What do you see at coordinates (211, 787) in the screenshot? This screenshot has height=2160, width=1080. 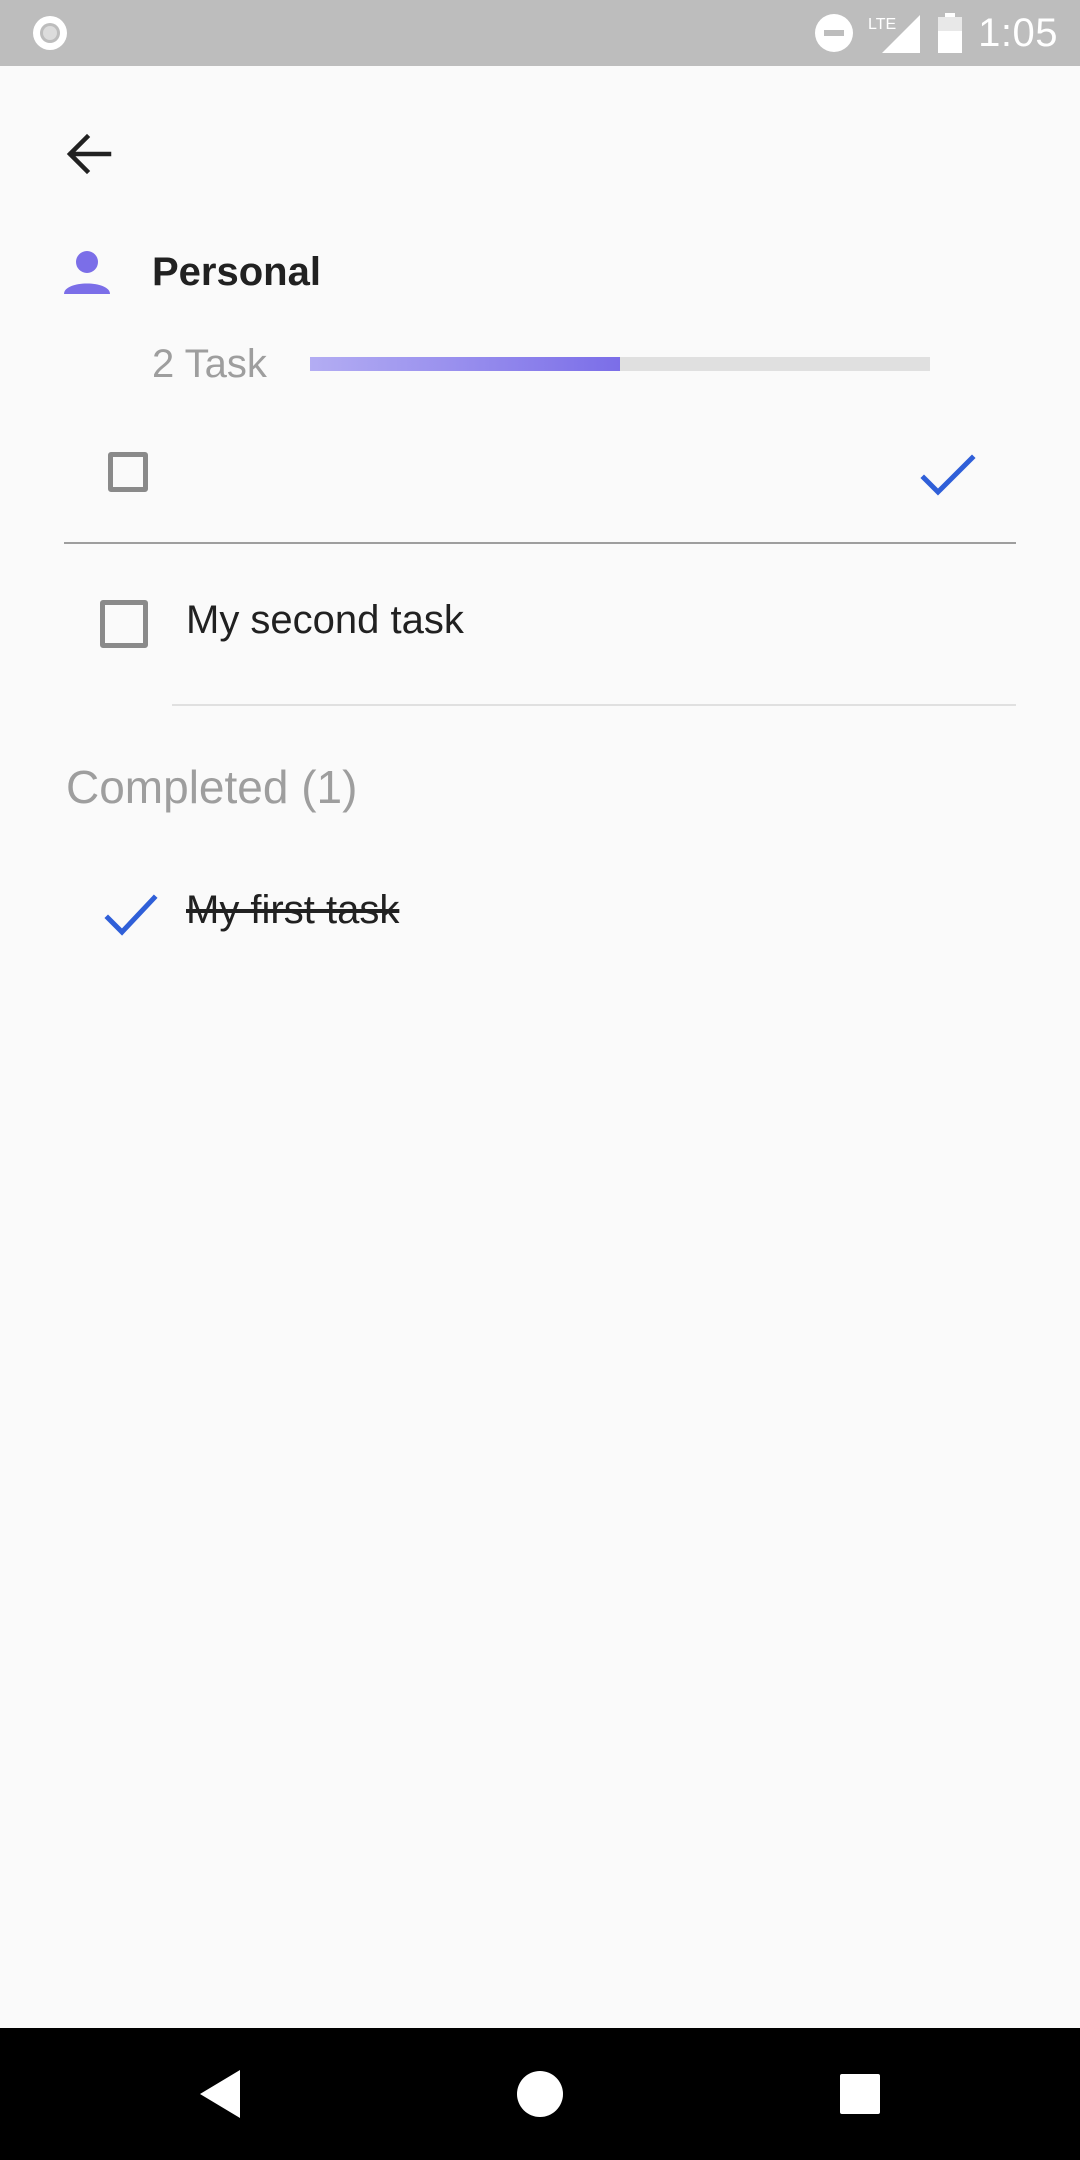 I see `completed-header: Completed (1)` at bounding box center [211, 787].